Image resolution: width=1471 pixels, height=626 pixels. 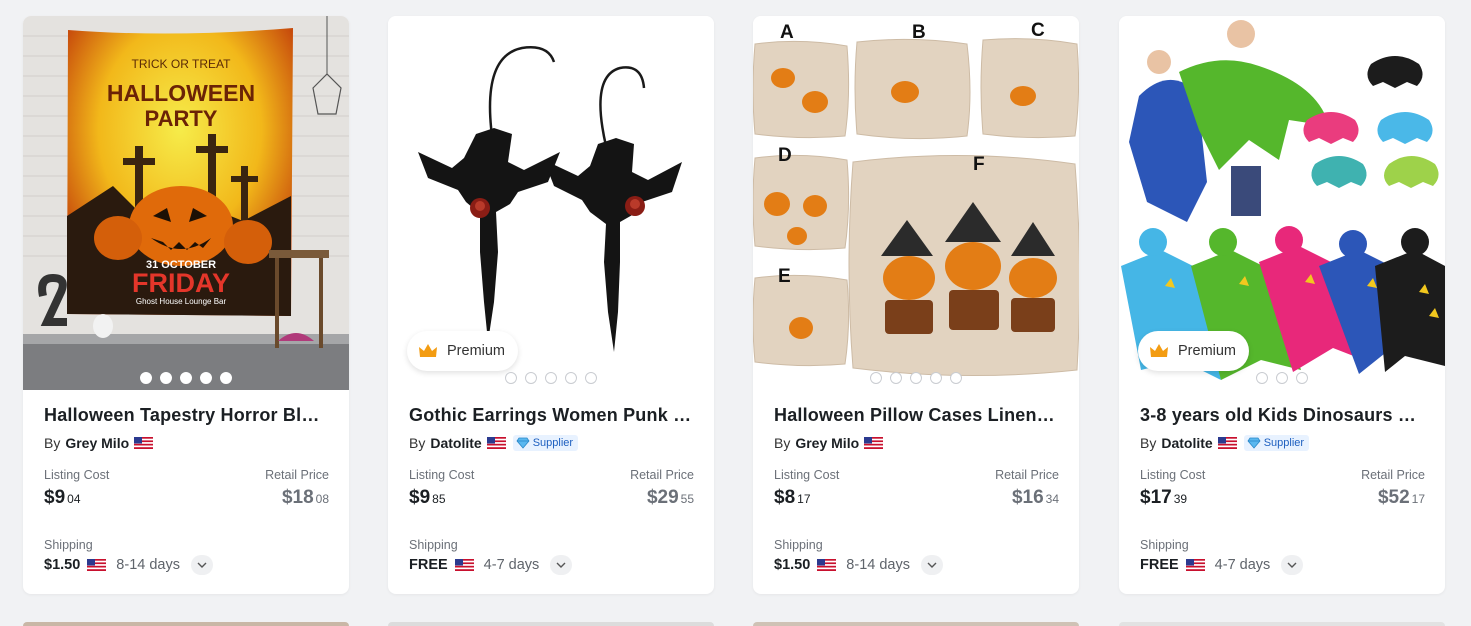 I want to click on seller-line: By Grey Milo, so click(x=916, y=443).